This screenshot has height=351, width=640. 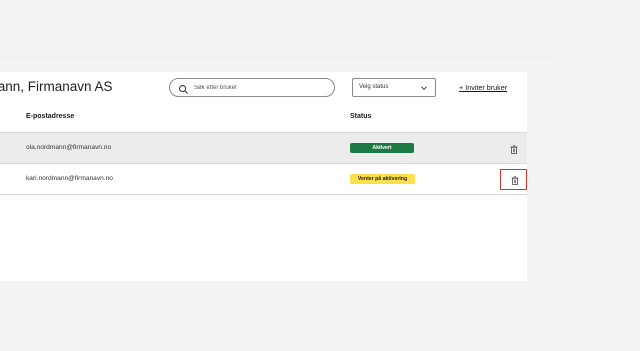 I want to click on top-band, so click(x=275, y=29).